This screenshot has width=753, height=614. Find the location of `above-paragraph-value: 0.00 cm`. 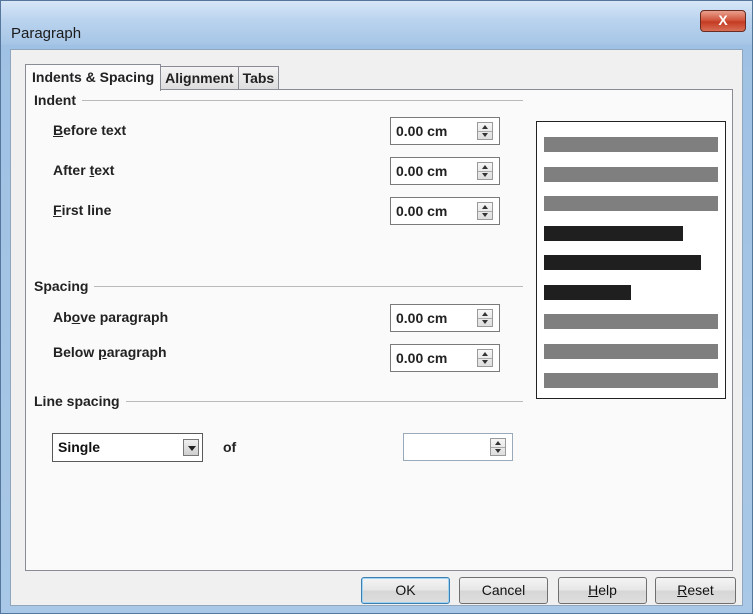

above-paragraph-value: 0.00 cm is located at coordinates (422, 318).